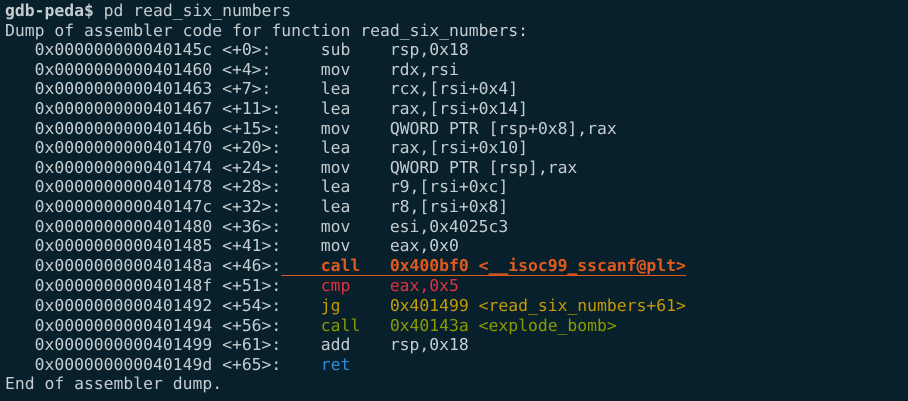  Describe the element at coordinates (124, 128) in the screenshot. I see `instruction-address: 0x000000000040146b` at that location.